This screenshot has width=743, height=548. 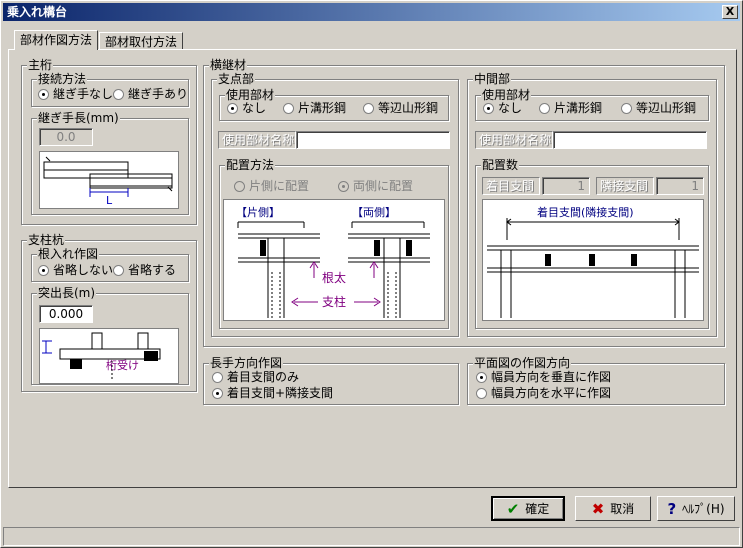 What do you see at coordinates (566, 186) in the screenshot?
I see `target-span-count-field: 1` at bounding box center [566, 186].